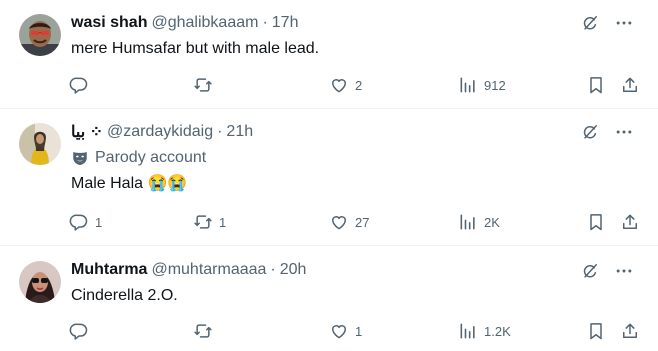  What do you see at coordinates (129, 183) in the screenshot?
I see `tweet-text: Male Hala 😭😭` at bounding box center [129, 183].